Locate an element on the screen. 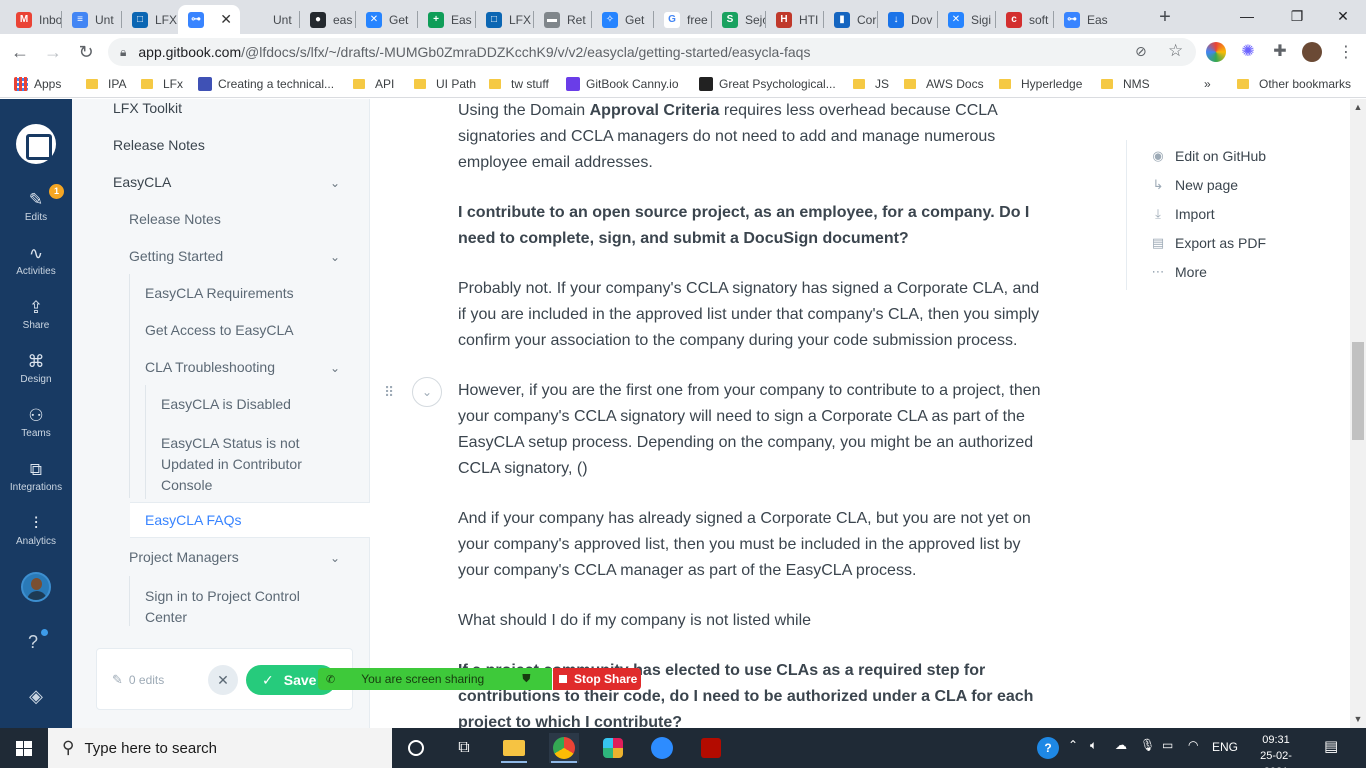  browser-tab: Gfree is located at coordinates (683, 19).